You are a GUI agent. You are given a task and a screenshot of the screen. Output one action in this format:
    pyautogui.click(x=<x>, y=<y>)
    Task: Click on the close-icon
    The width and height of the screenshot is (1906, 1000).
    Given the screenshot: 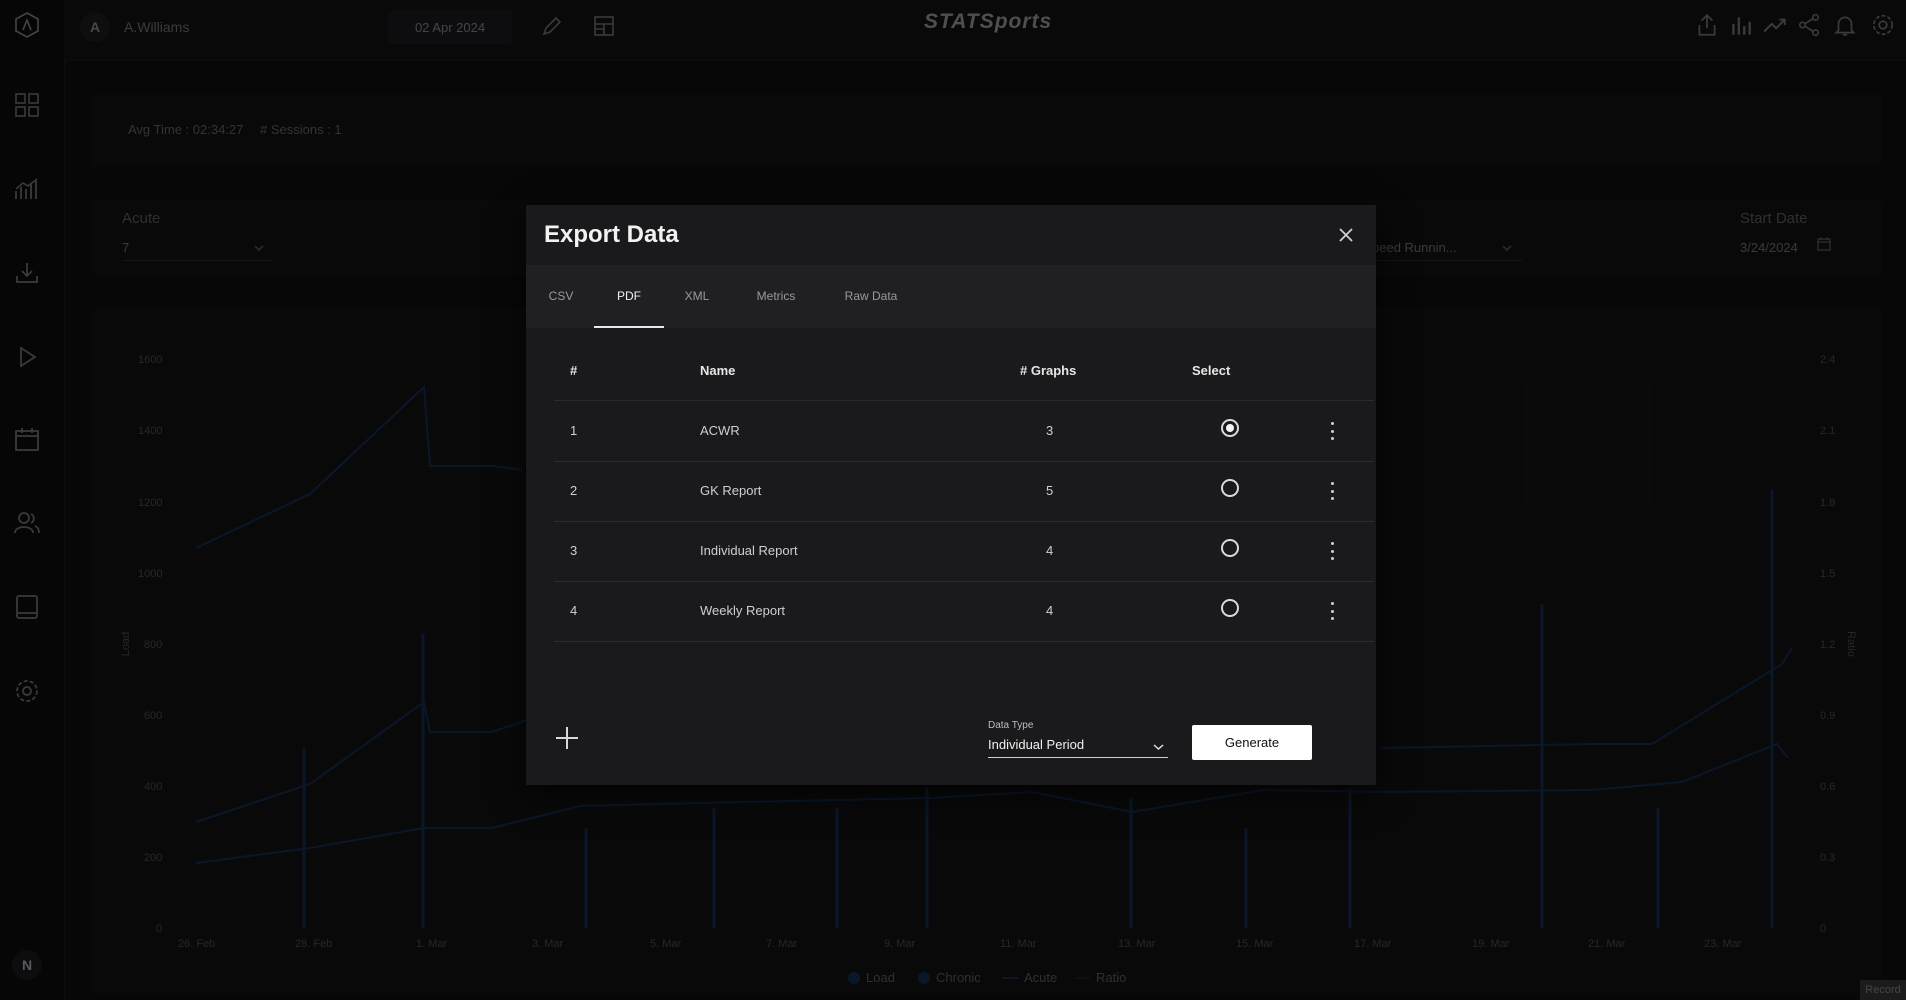 What is the action you would take?
    pyautogui.click(x=1346, y=235)
    